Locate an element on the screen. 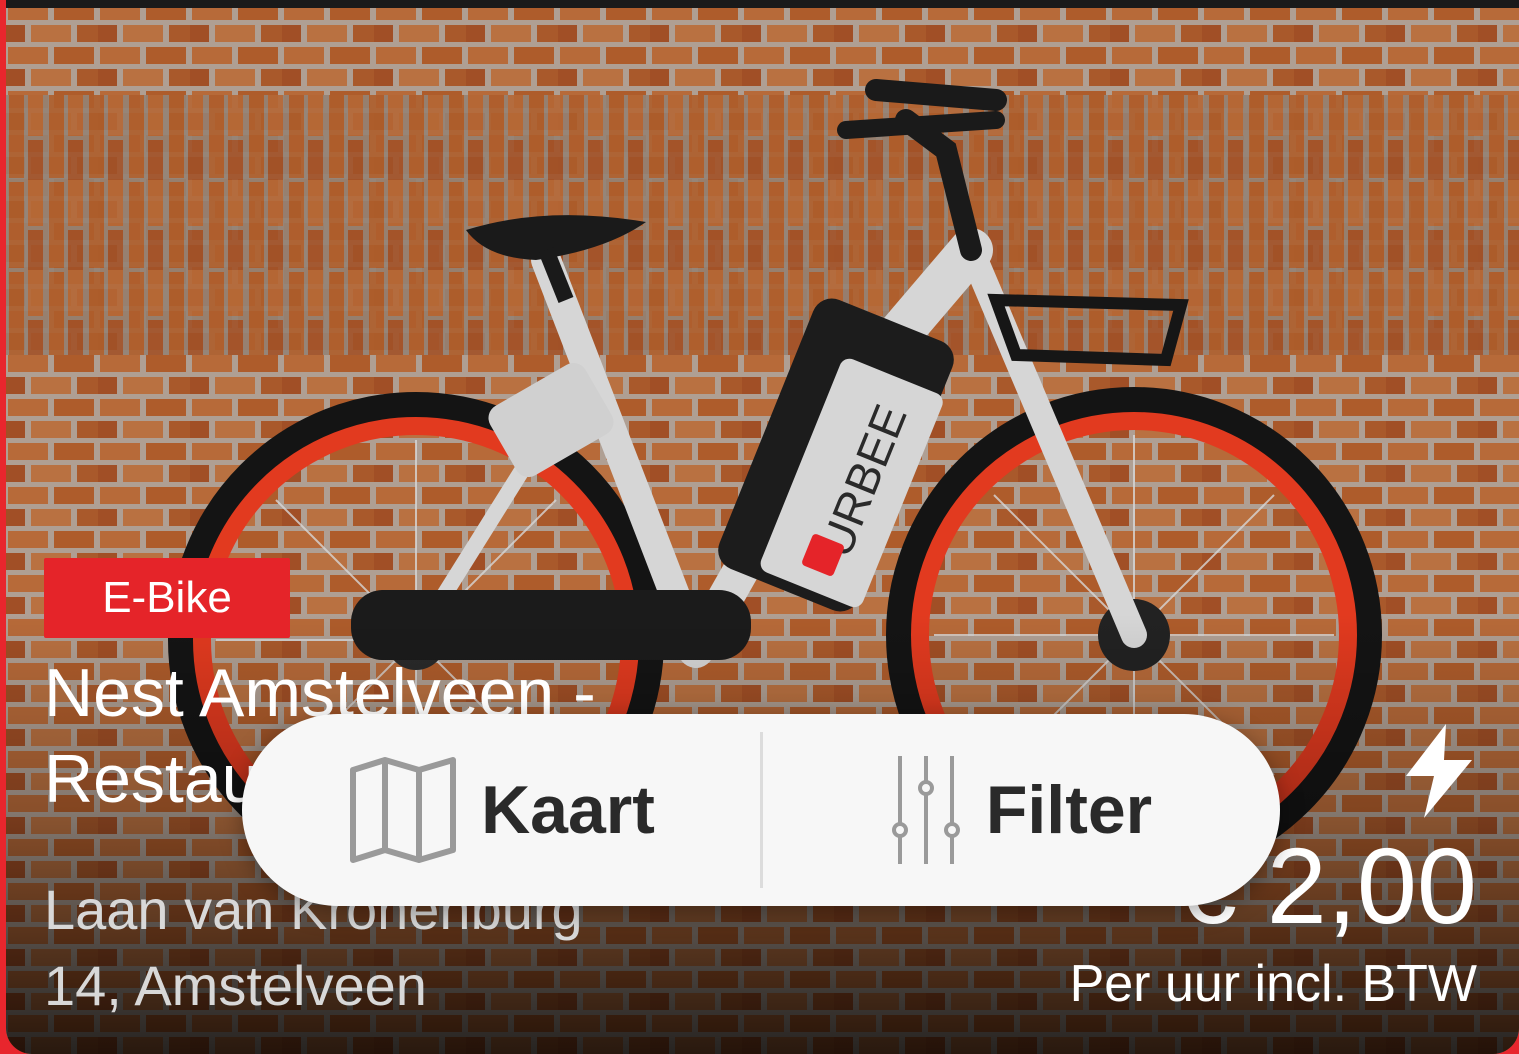 Image resolution: width=1519 pixels, height=1054 pixels. address-line-2: 14, Amstelveen is located at coordinates (235, 985).